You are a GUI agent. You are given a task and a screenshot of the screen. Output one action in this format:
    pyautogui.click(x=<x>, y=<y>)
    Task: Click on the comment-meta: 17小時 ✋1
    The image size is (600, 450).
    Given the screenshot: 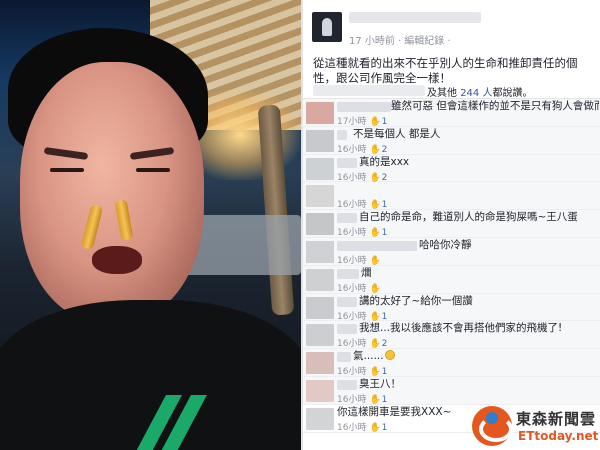 What is the action you would take?
    pyautogui.click(x=362, y=120)
    